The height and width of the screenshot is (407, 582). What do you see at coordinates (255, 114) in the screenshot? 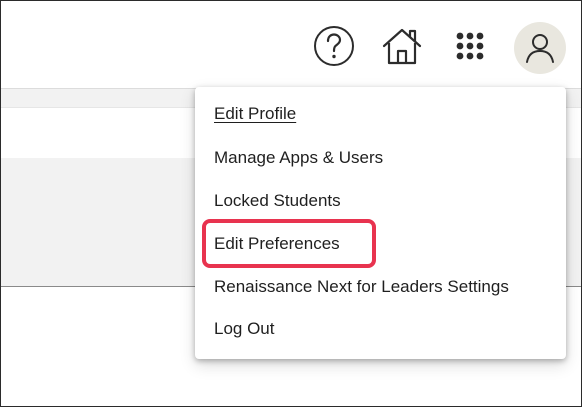
I see `menu-item-edit-profile: Edit Profile` at bounding box center [255, 114].